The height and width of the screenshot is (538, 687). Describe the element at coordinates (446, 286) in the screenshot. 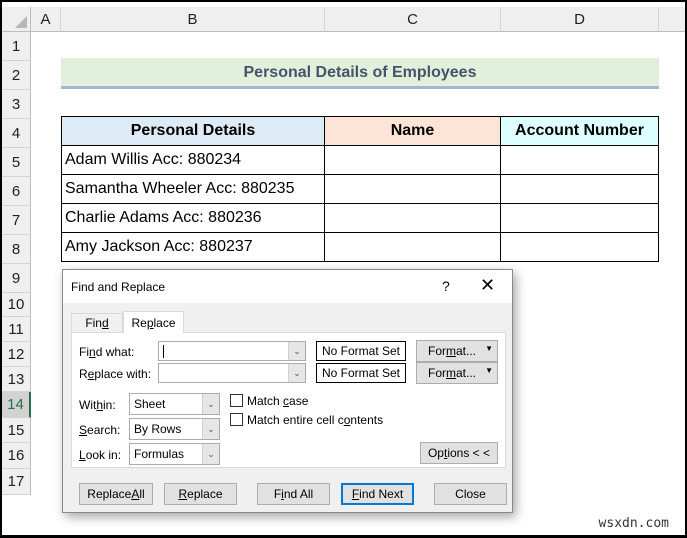

I see `help-icon: ?` at that location.